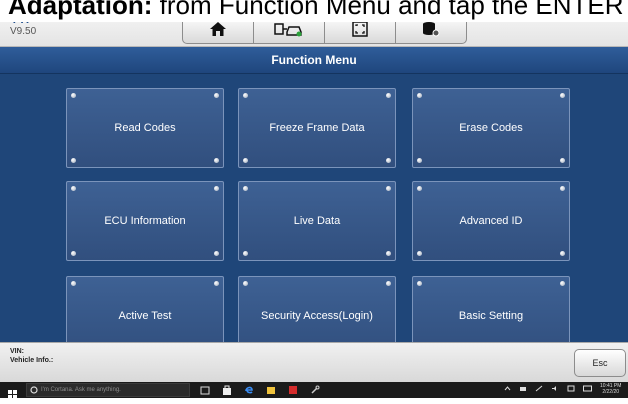 This screenshot has width=628, height=404. I want to click on chevron-up-icon, so click(507, 388).